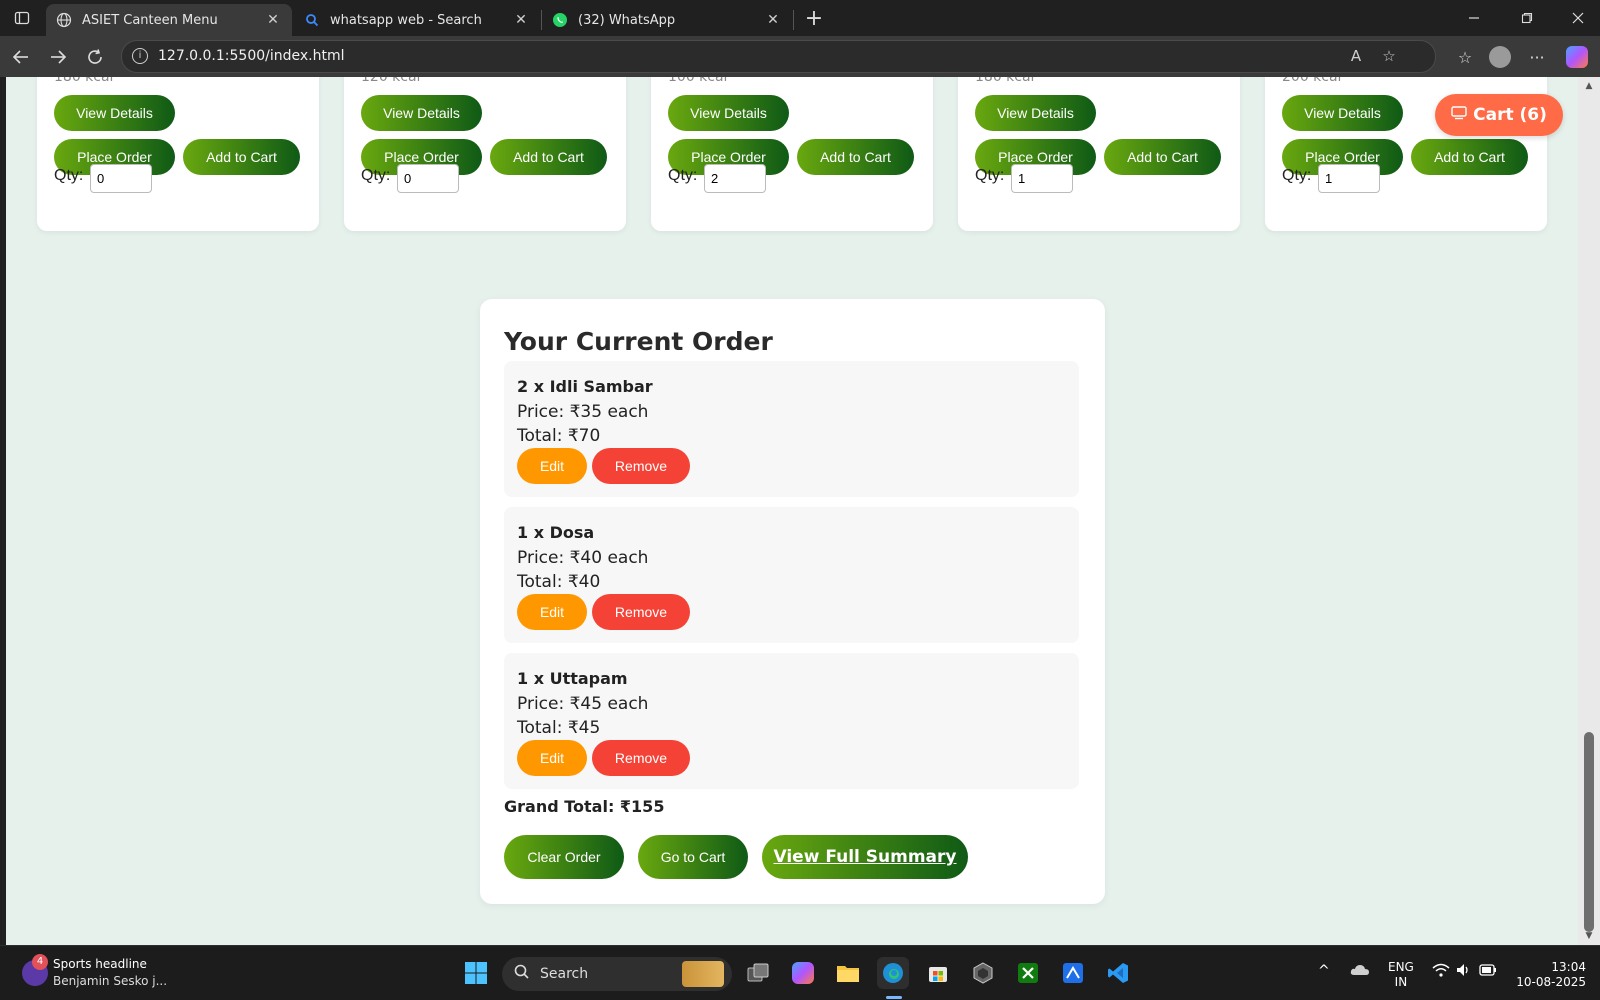  What do you see at coordinates (778, 56) in the screenshot?
I see `address-bar: i 127.0.0.1:5500/index.html A ☆` at bounding box center [778, 56].